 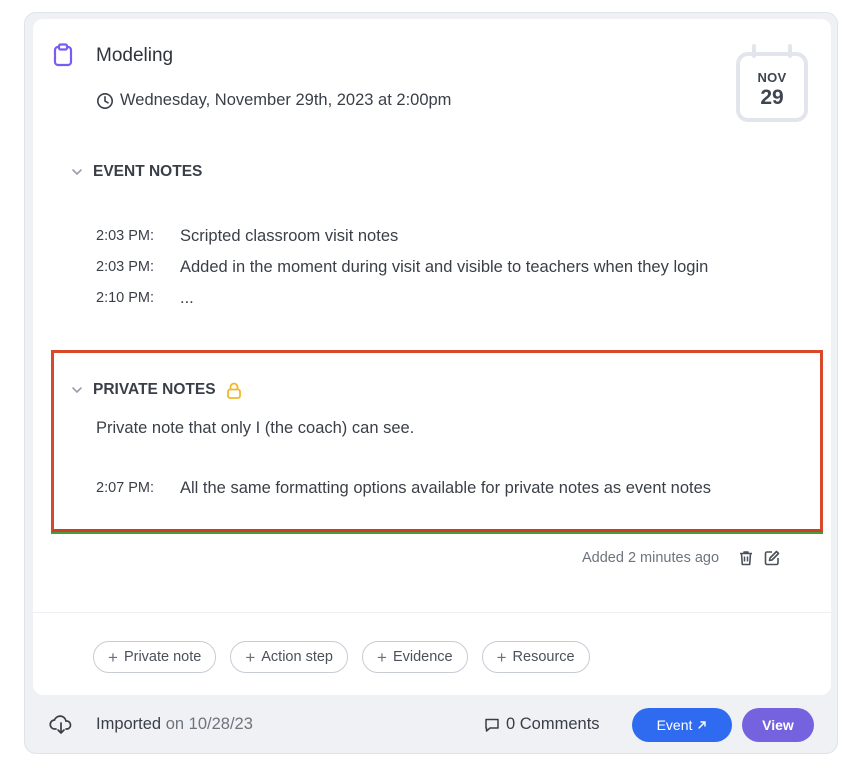 I want to click on comments-link: 0 Comments, so click(x=542, y=724).